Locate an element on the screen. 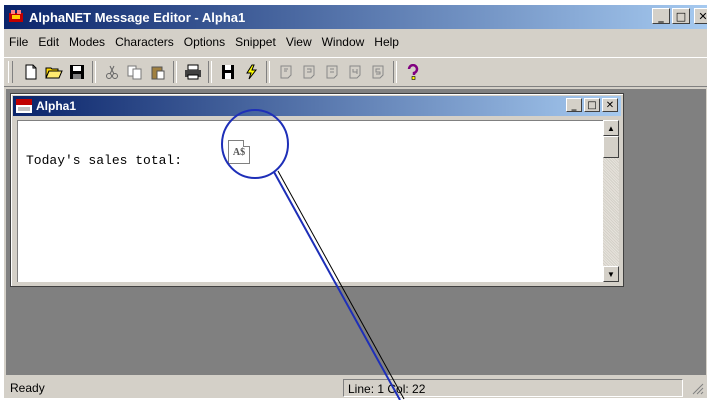  message-text: Today's sales total: is located at coordinates (104, 160).